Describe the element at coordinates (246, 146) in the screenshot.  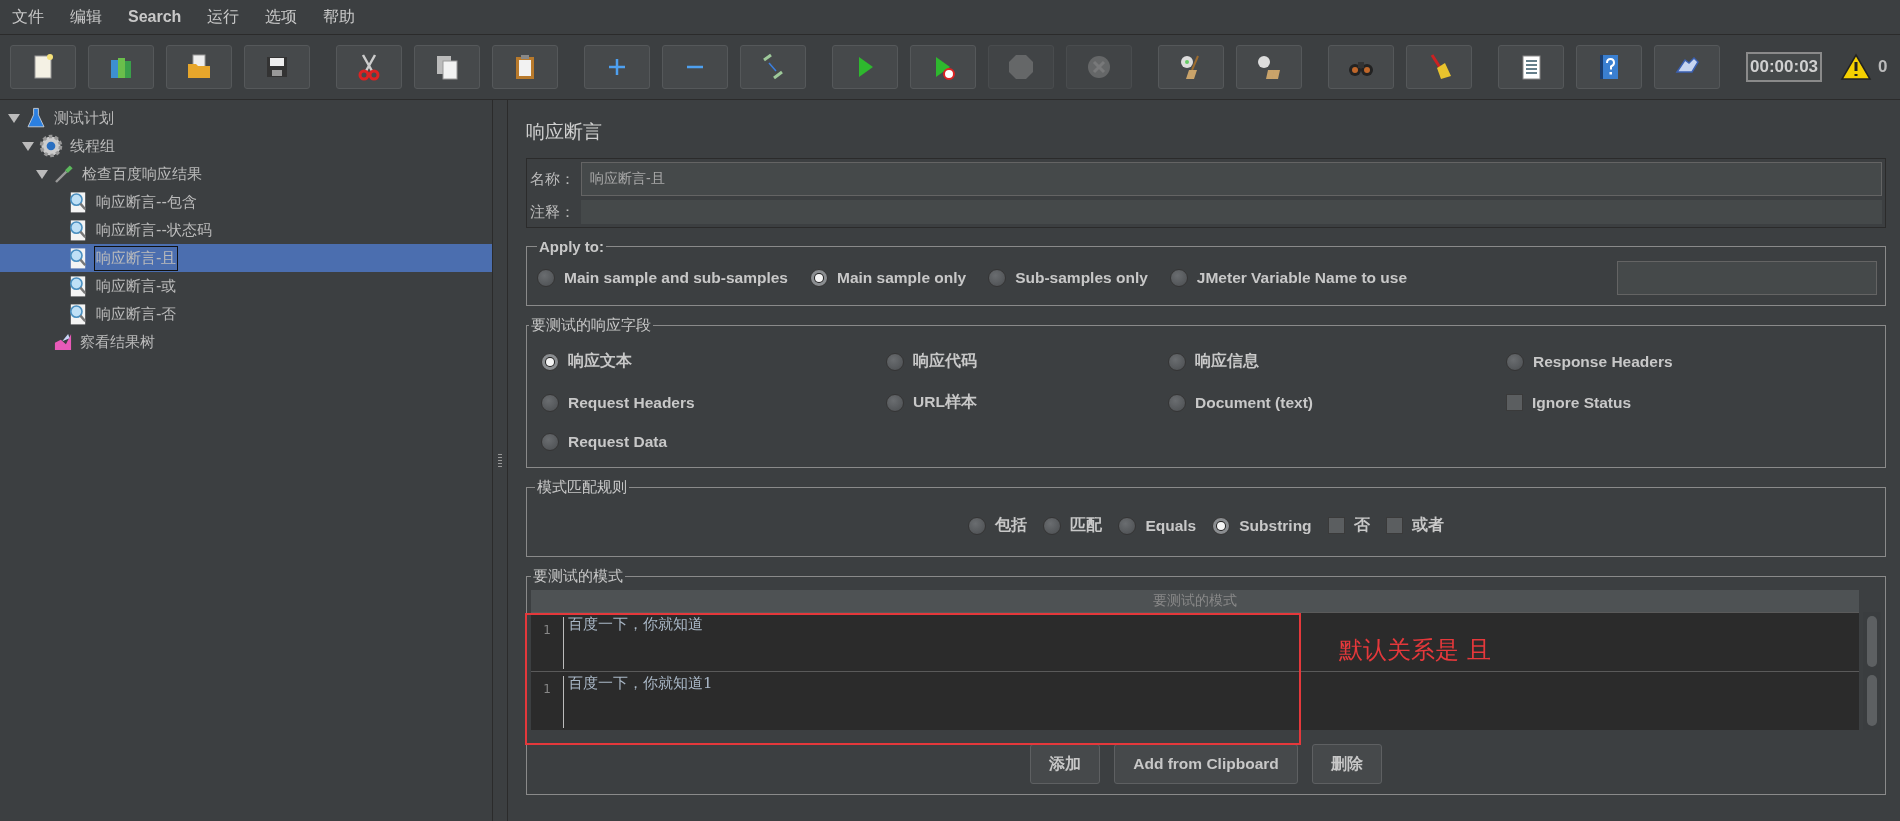
I see `tree-row: 线程组` at that location.